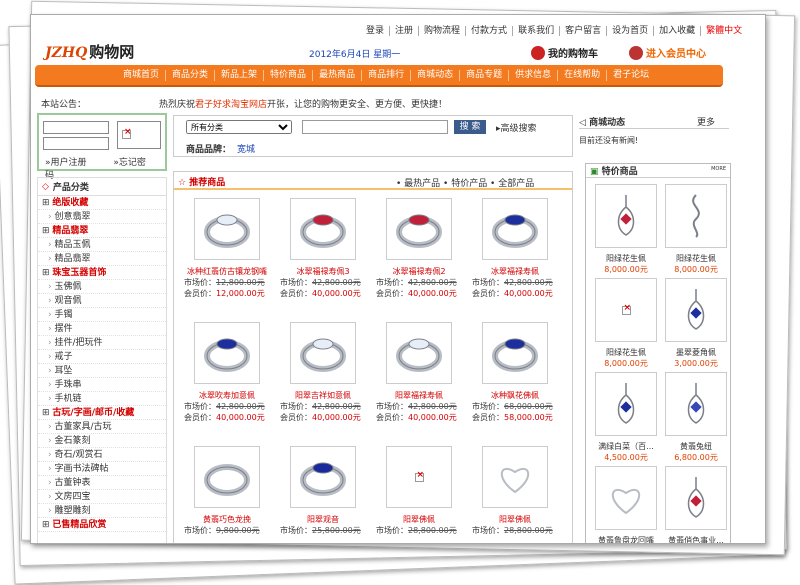 The image size is (800, 585). I want to click on category-item: 古董钟表, so click(102, 483).